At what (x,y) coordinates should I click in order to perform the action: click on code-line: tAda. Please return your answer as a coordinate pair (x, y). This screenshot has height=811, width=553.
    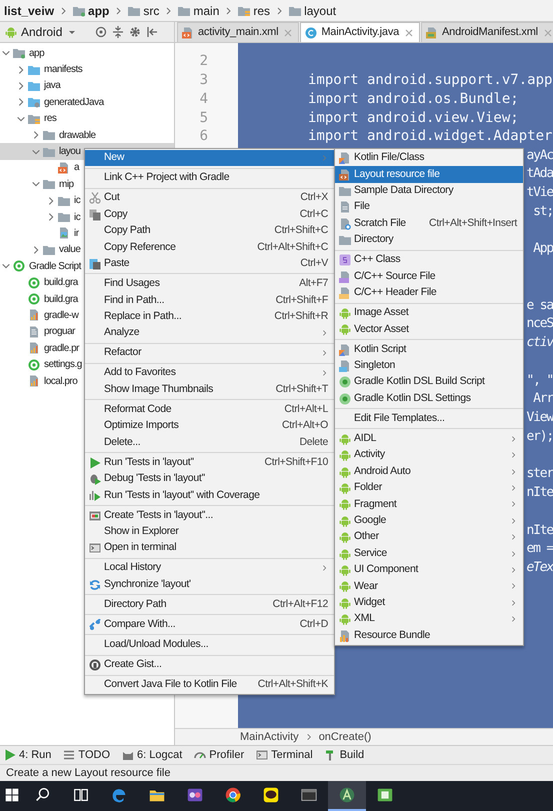
    Looking at the image, I should click on (539, 173).